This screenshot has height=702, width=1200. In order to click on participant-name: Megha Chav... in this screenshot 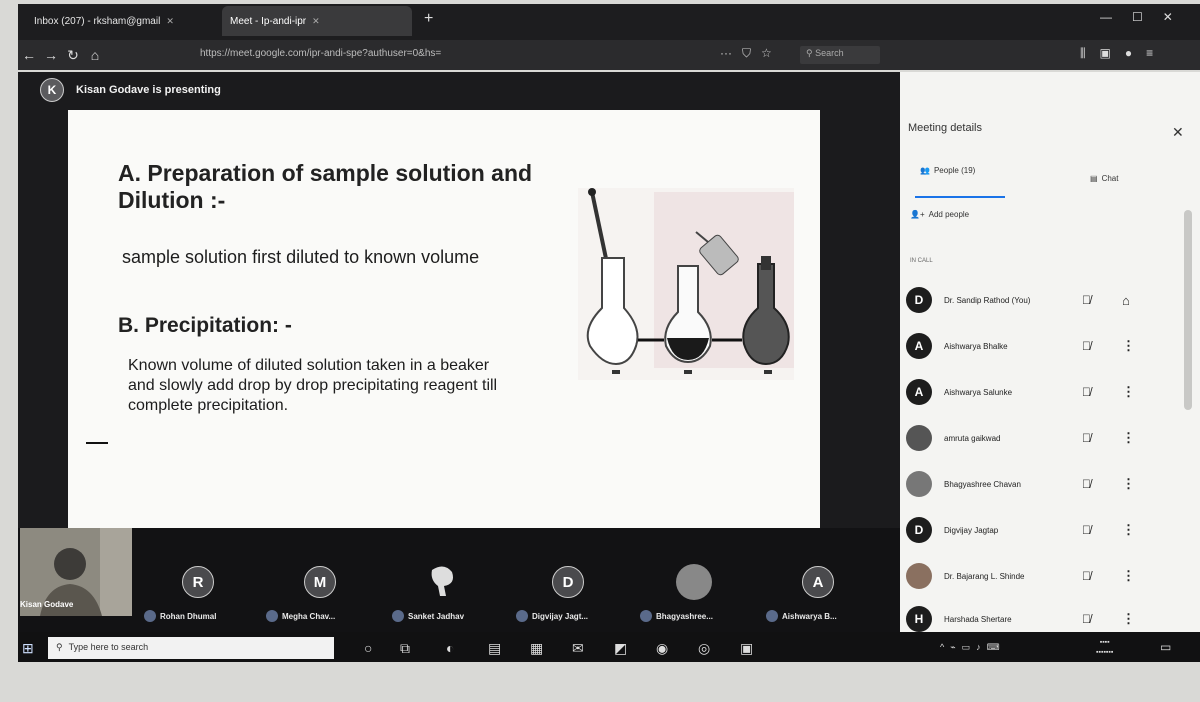, I will do `click(309, 616)`.